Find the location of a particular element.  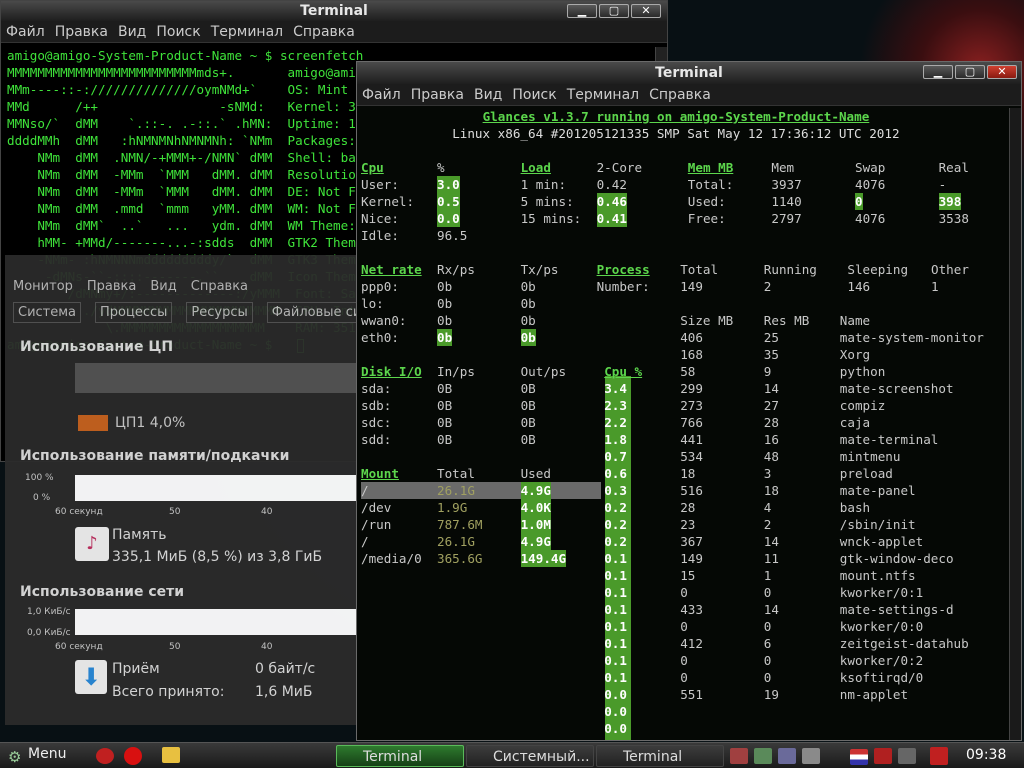

taskbar-item-terminal-2: Terminal is located at coordinates (660, 756).